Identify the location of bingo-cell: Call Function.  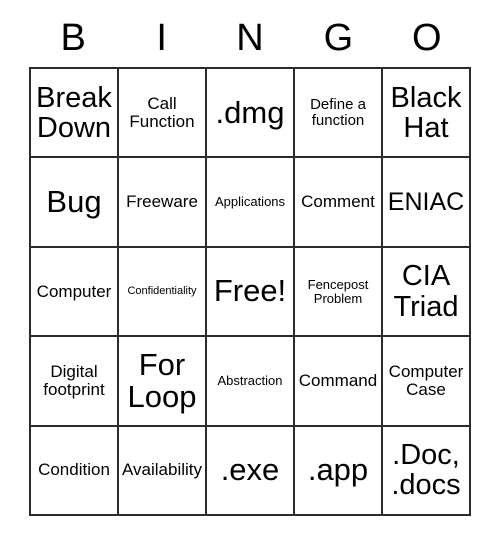
(163, 114).